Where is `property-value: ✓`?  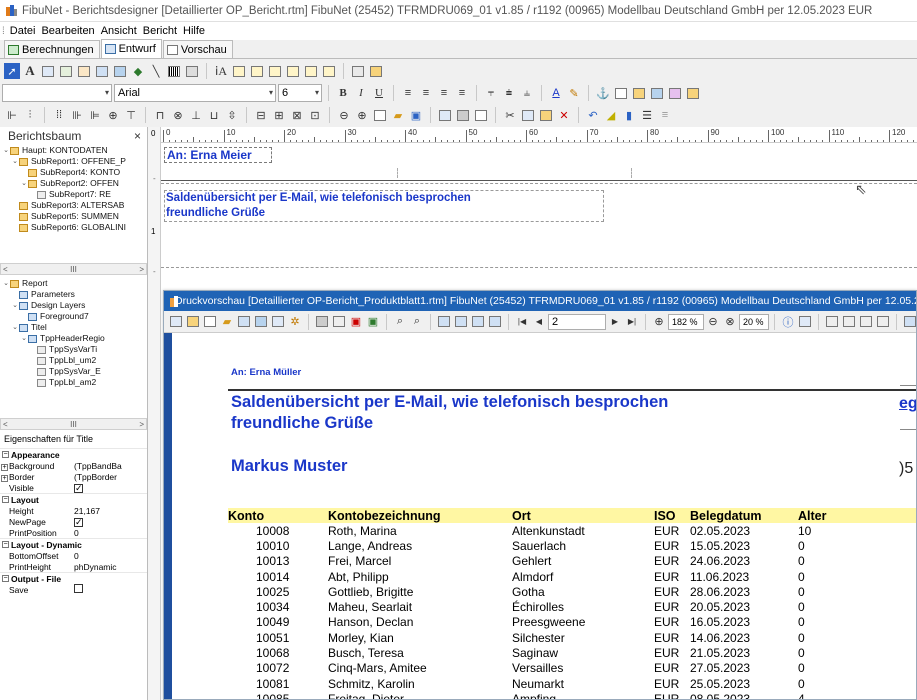 property-value: ✓ is located at coordinates (108, 488).